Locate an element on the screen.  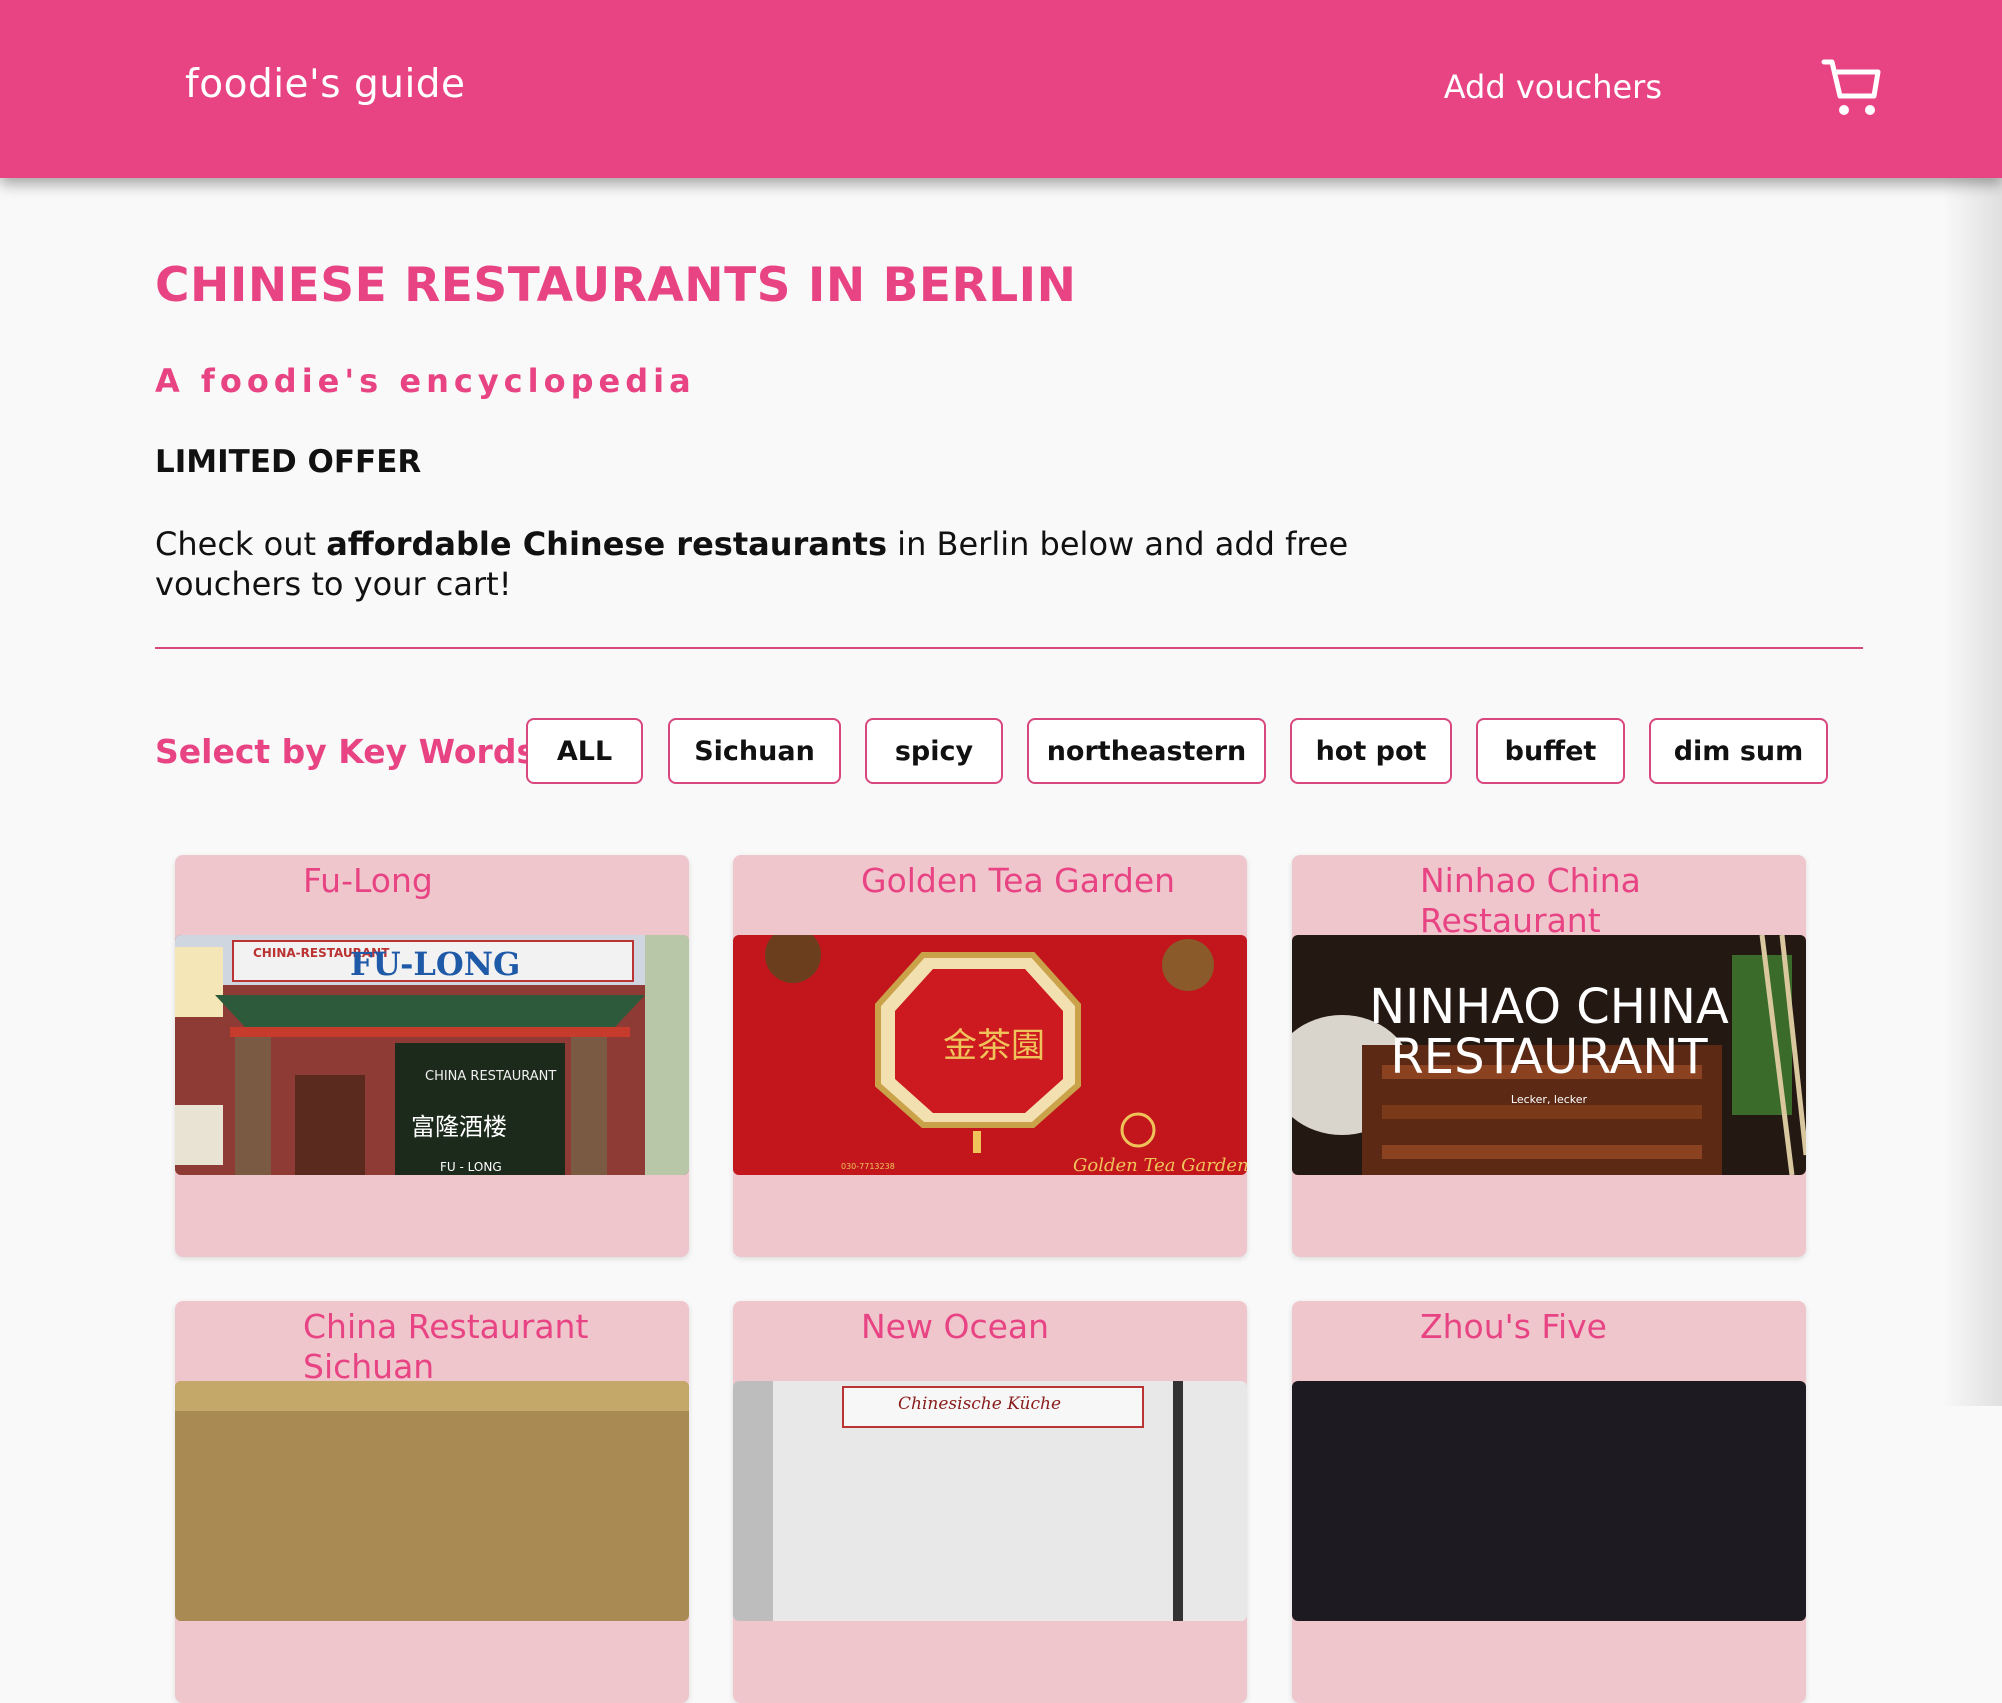
window-bottom-text: FU - LONG is located at coordinates (471, 1167).